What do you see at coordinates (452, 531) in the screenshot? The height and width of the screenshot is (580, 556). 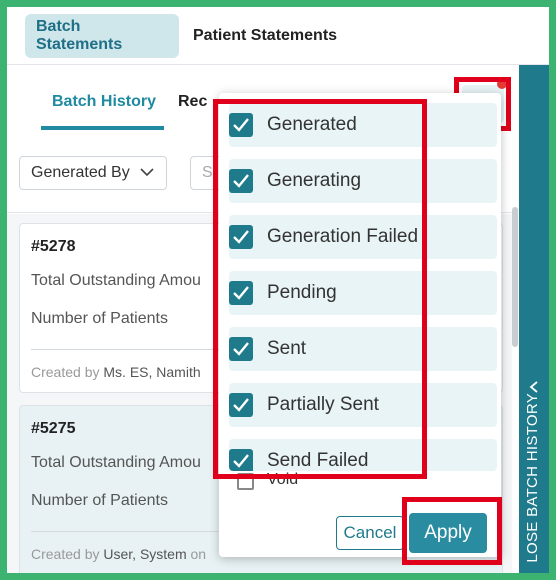 I see `highlight-apply-button` at bounding box center [452, 531].